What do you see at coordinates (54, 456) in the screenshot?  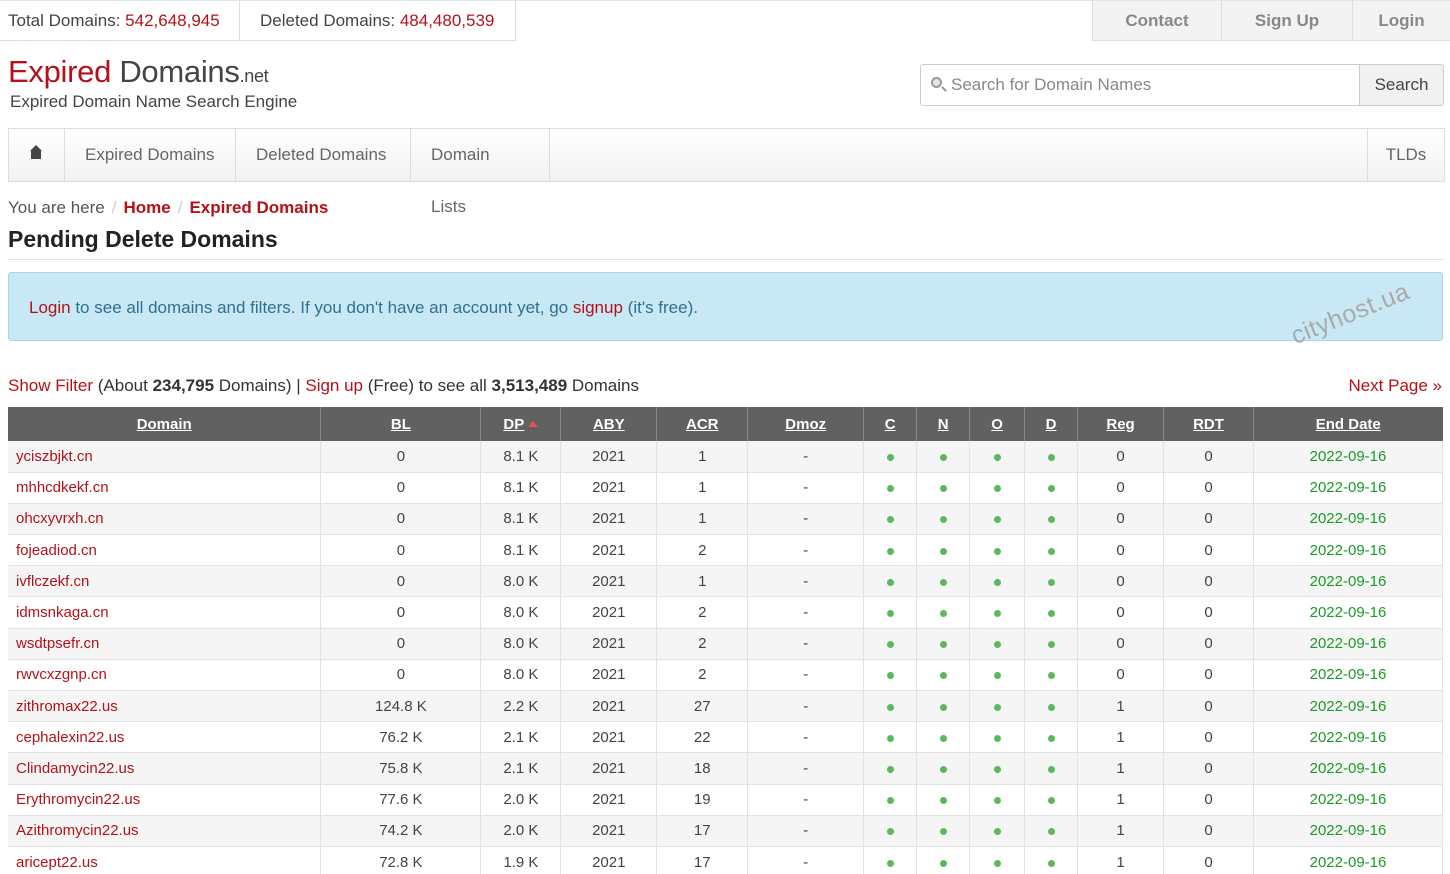 I see `domain-link: yciszbjkt.cn` at bounding box center [54, 456].